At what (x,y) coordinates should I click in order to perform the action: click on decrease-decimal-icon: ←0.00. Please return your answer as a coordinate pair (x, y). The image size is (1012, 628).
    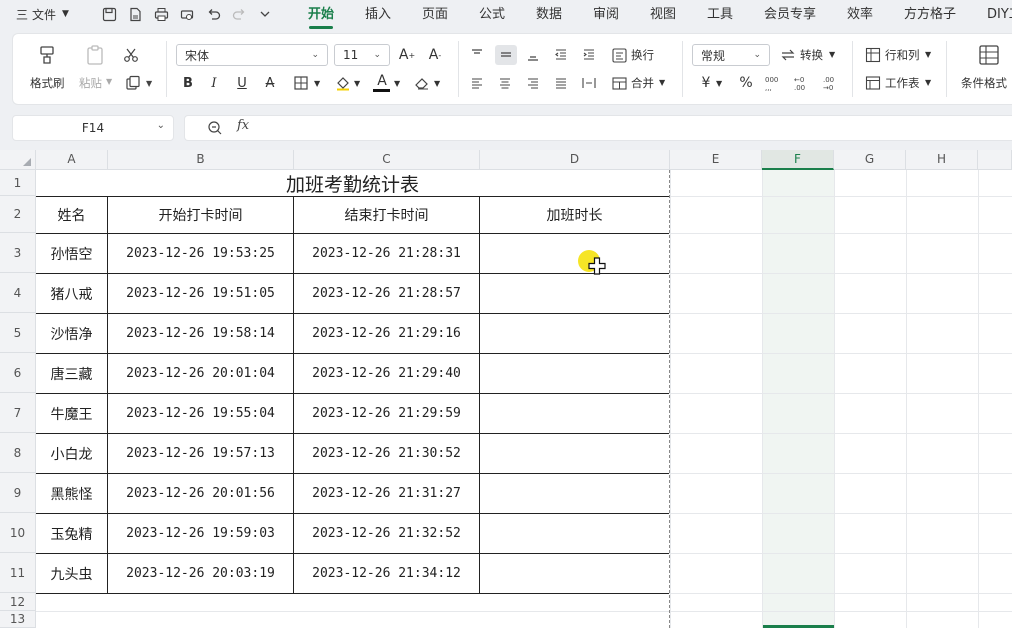
    Looking at the image, I should click on (802, 83).